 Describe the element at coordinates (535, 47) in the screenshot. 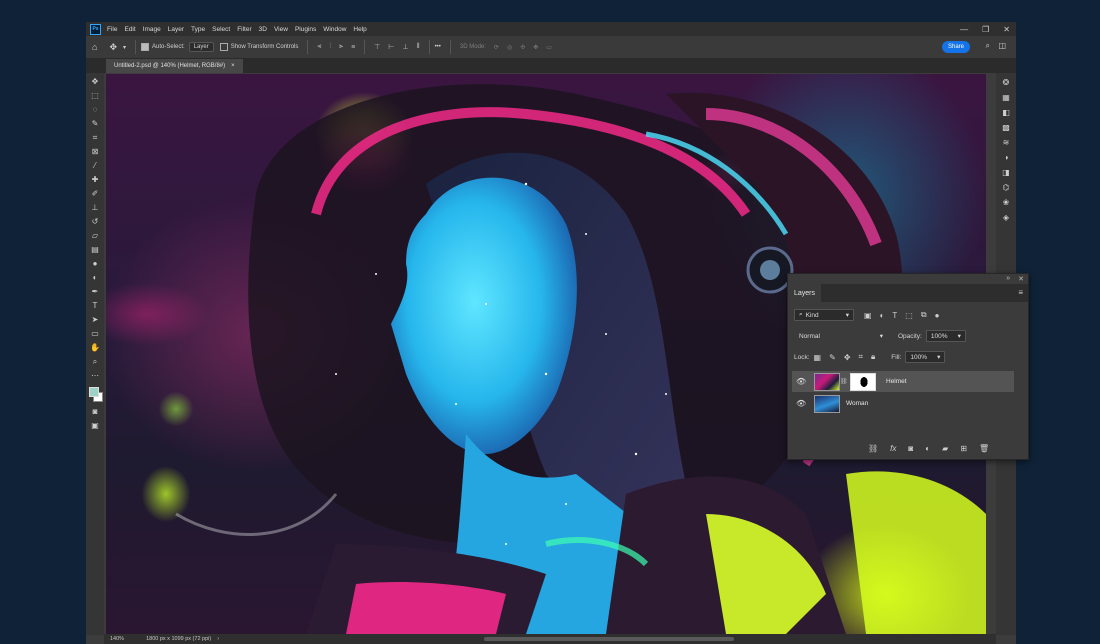

I see `3d-slide-icon: ✥` at that location.